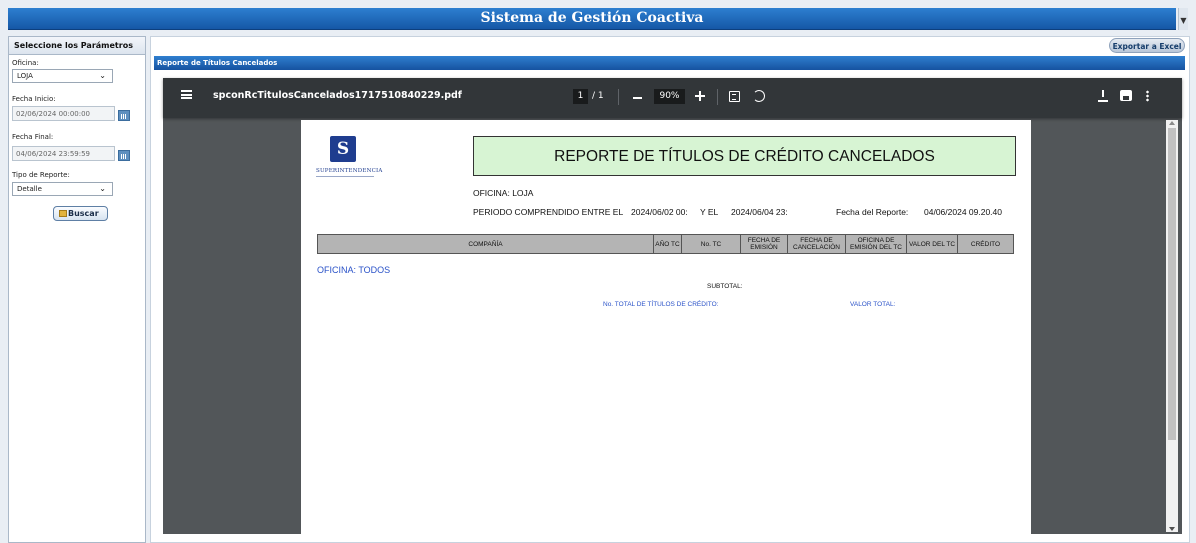 This screenshot has height=543, width=1196. What do you see at coordinates (963, 212) in the screenshot?
I see `fecha-reporte-value: 04/06/2024 09.20.40` at bounding box center [963, 212].